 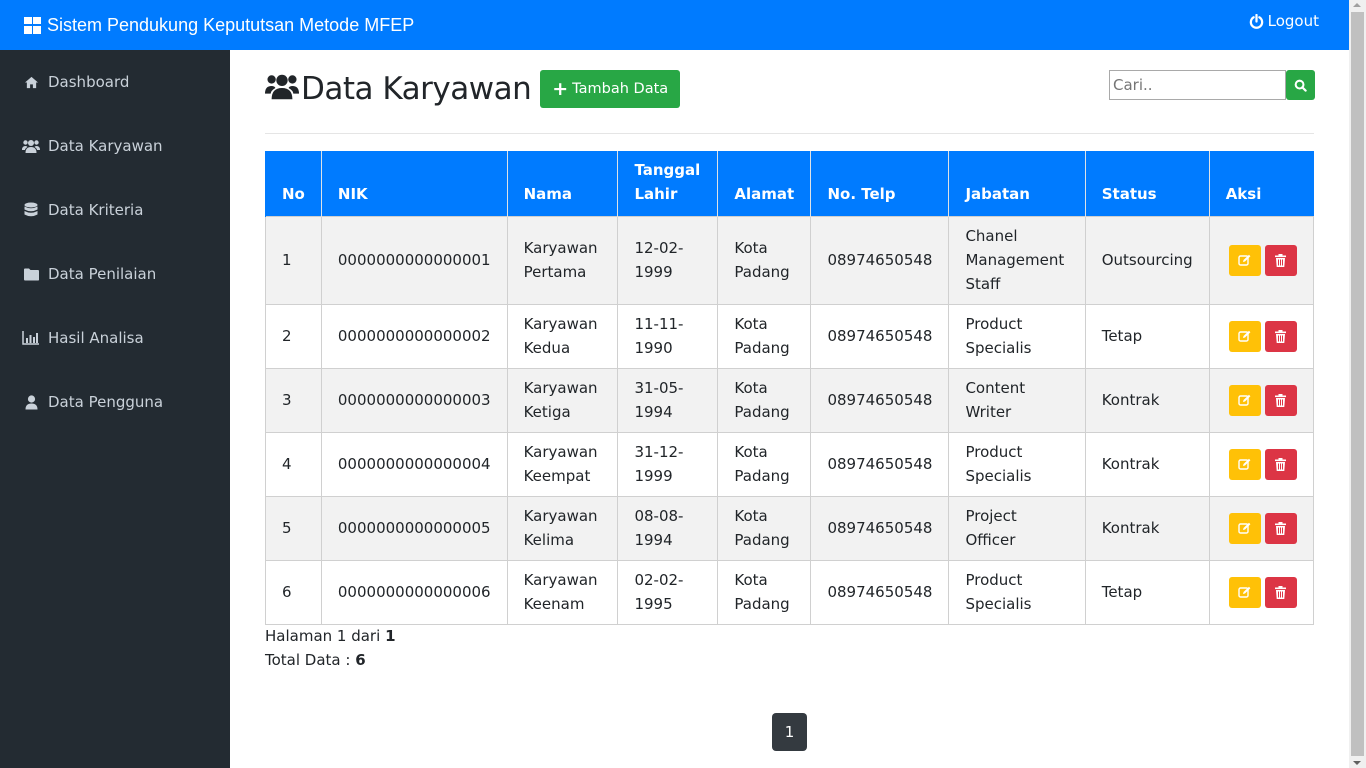 I want to click on cell-tanggal-lahir: 12-02-1999, so click(x=668, y=260).